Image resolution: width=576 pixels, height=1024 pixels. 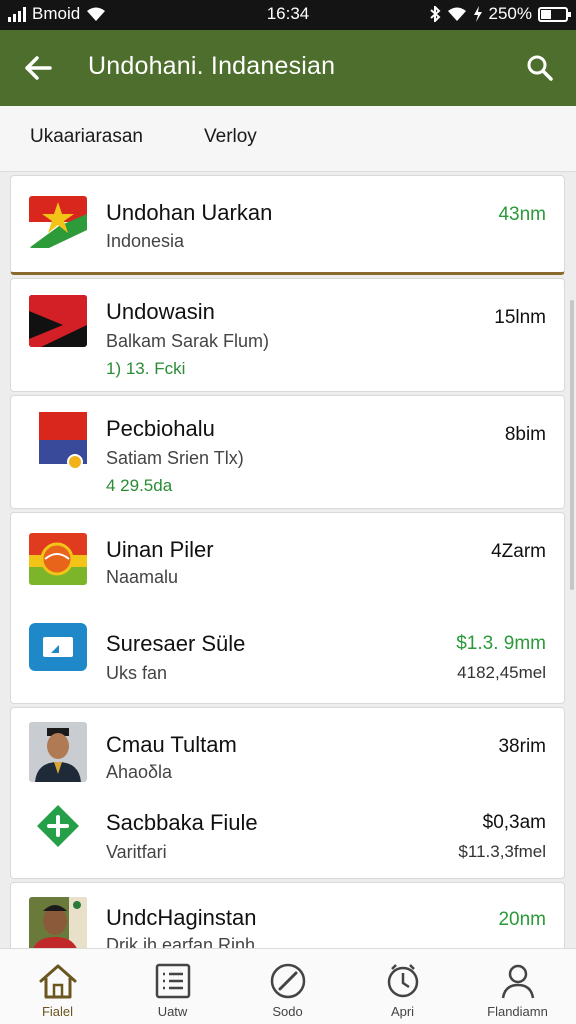 I want to click on item-detail: 4 29.5da, so click(x=139, y=485).